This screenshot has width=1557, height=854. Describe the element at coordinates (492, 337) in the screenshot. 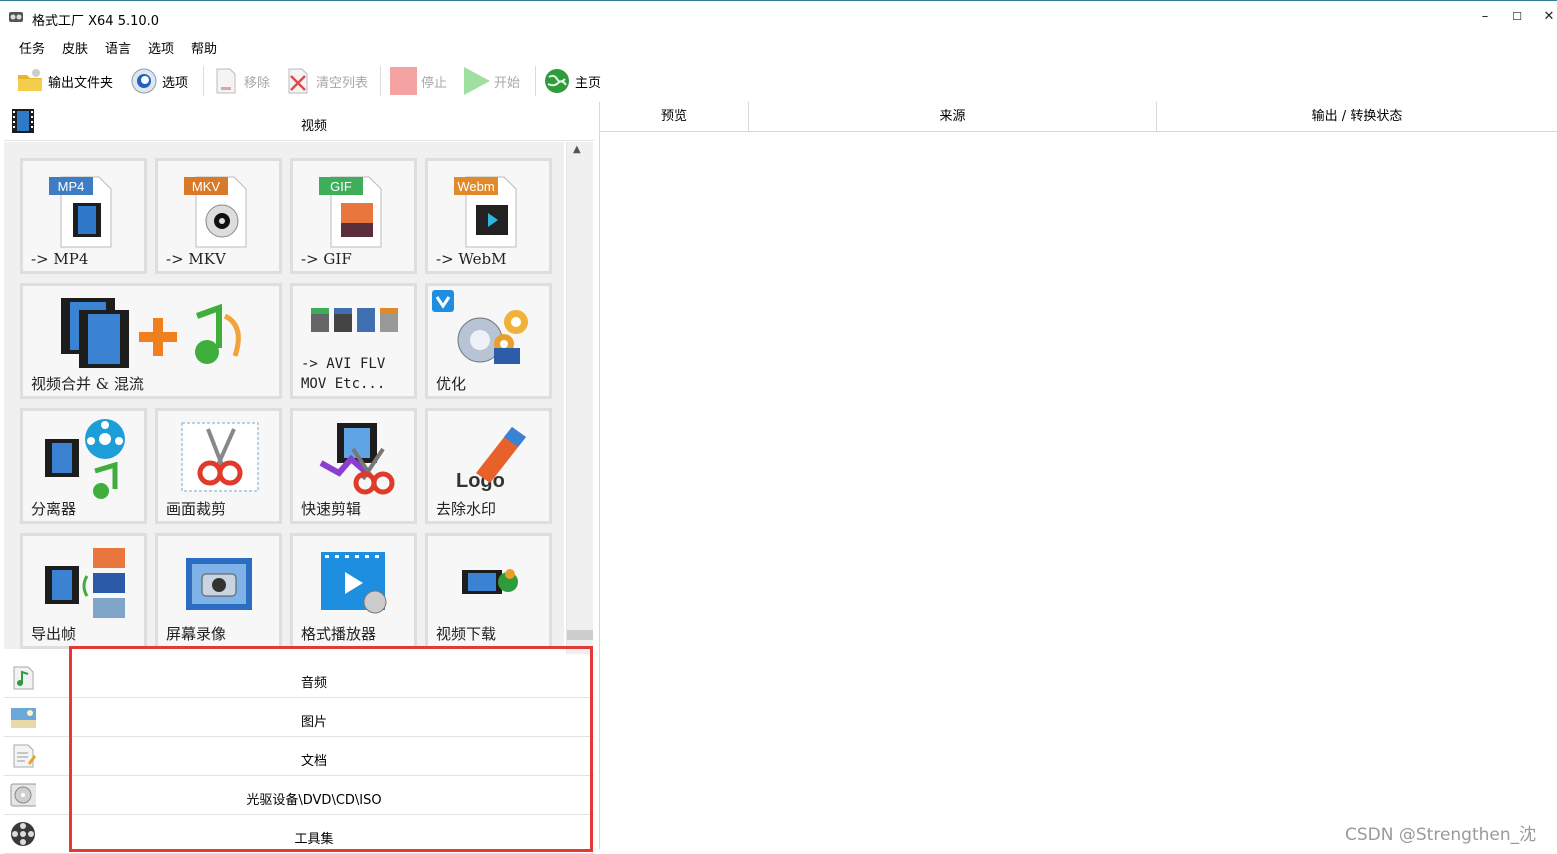

I see `optimize-gears-icon` at that location.